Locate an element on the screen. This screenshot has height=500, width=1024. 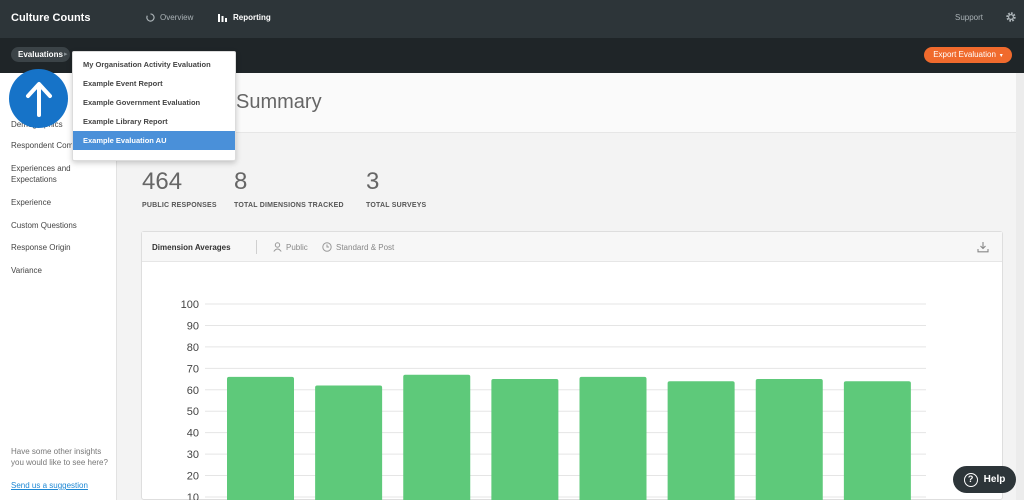
dropdown-item-my-organisation-activity: My Organisation Activity Evaluation is located at coordinates (154, 64).